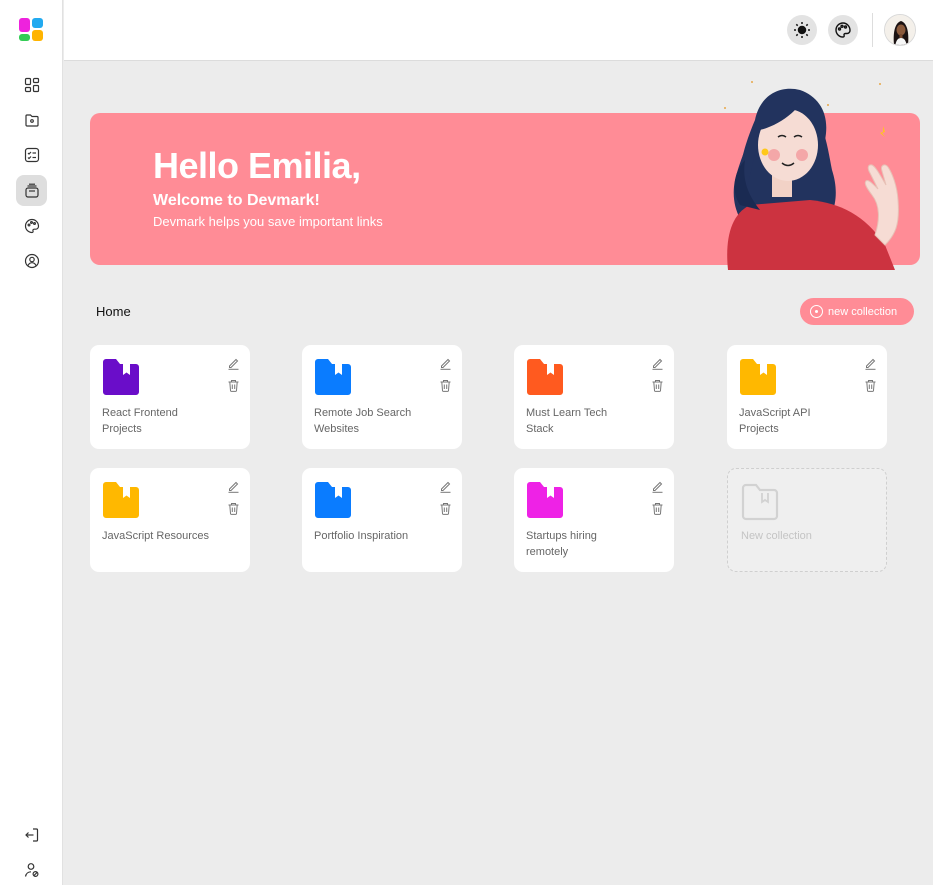  I want to click on collection-title: Remote Job Search Websites, so click(363, 421).